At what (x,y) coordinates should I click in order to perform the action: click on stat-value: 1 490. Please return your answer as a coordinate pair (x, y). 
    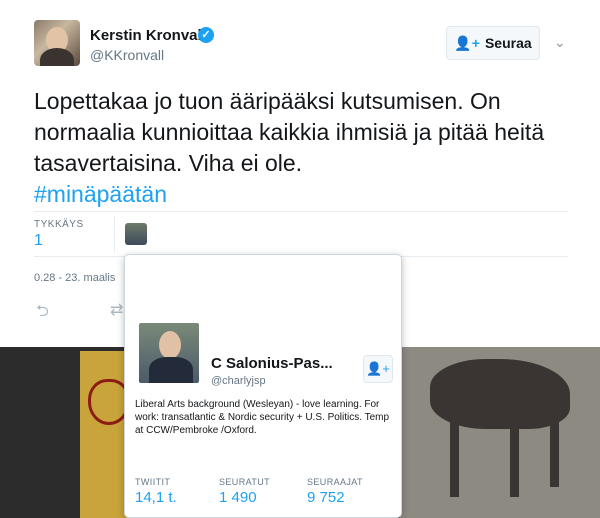
    Looking at the image, I should click on (238, 497).